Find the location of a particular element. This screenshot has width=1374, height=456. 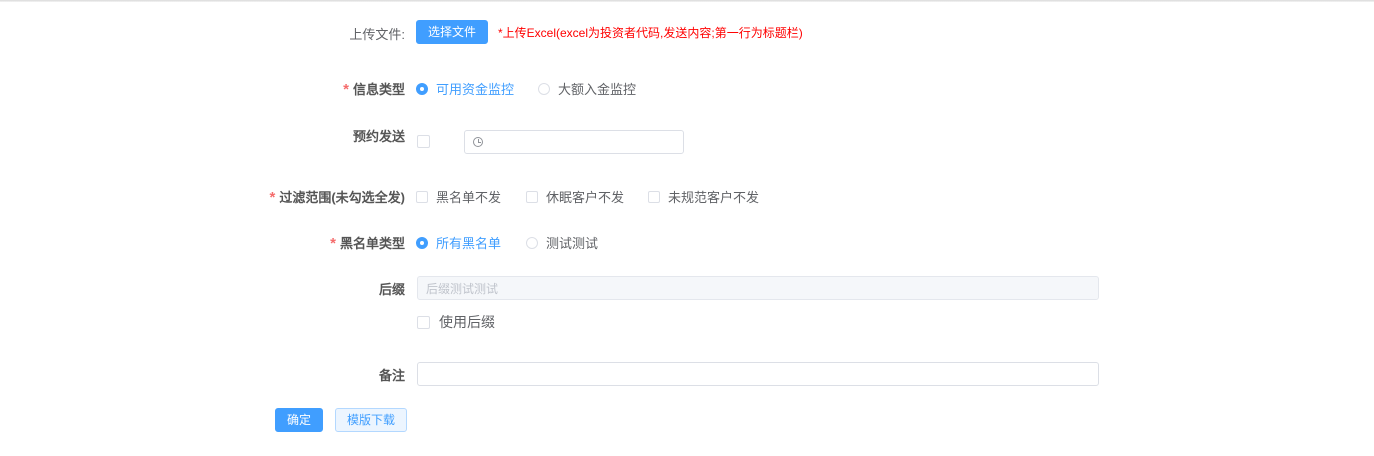

info-type-label: * 信息类型 is located at coordinates (374, 88).